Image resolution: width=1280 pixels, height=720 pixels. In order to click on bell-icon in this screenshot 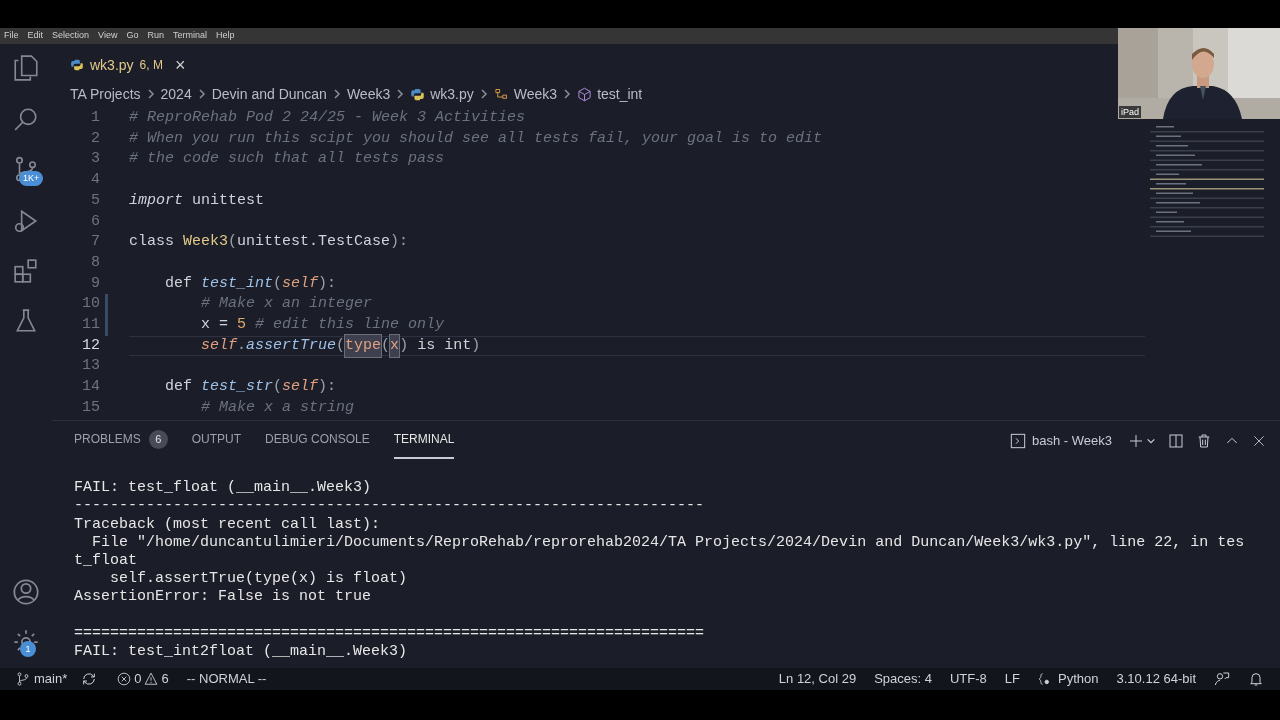, I will do `click(1256, 679)`.